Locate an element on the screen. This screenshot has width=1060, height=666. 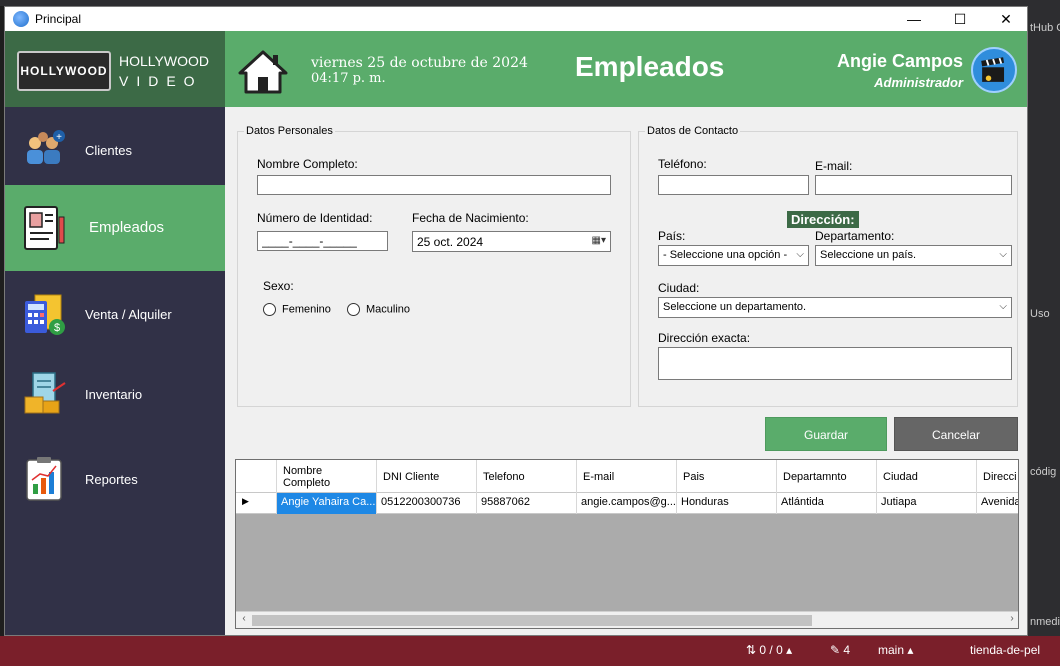
birth-date-picker: 25 oct. 2024 ▦▾ is located at coordinates (511, 241).